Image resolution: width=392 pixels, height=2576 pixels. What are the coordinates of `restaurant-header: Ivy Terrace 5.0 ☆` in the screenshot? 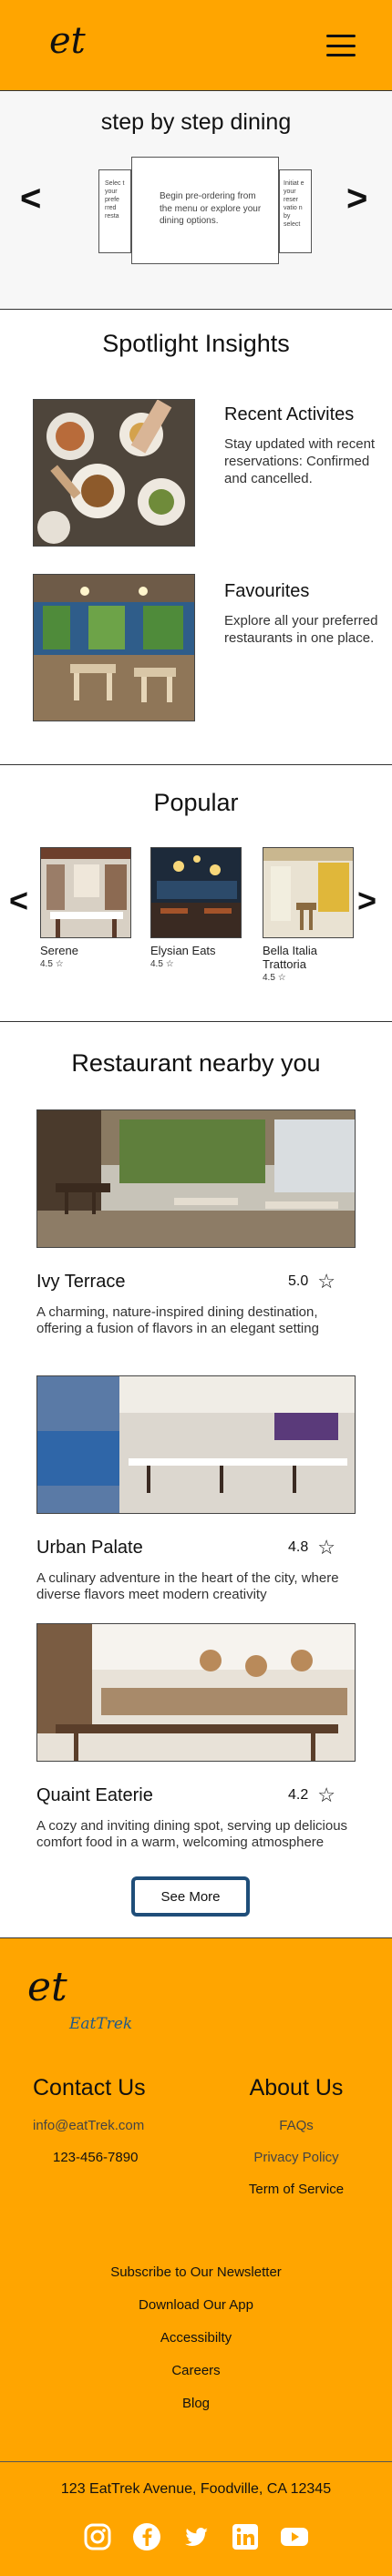 It's located at (196, 1281).